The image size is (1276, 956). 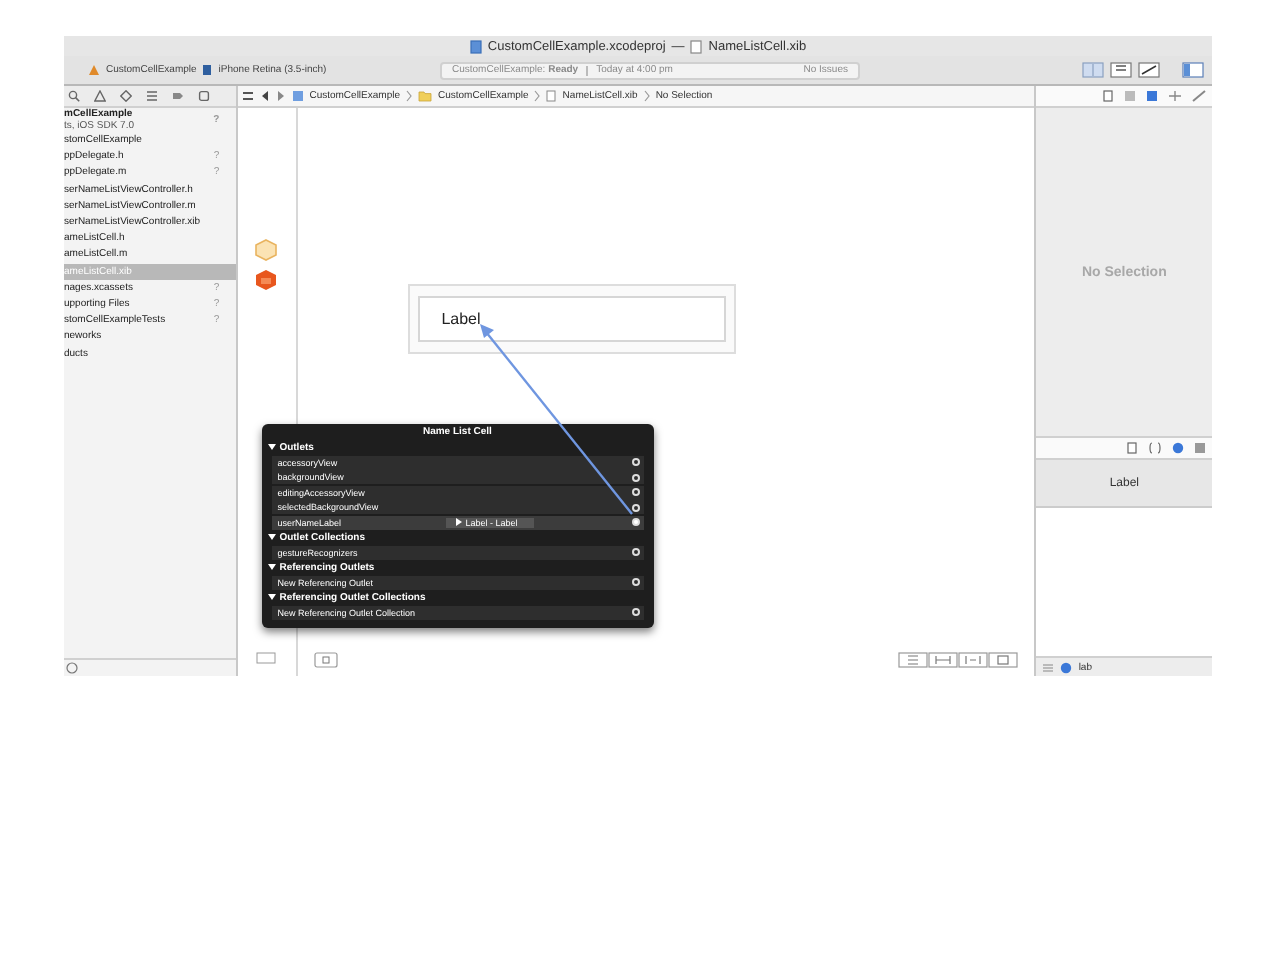 I want to click on square-icon, so click(x=204, y=96).